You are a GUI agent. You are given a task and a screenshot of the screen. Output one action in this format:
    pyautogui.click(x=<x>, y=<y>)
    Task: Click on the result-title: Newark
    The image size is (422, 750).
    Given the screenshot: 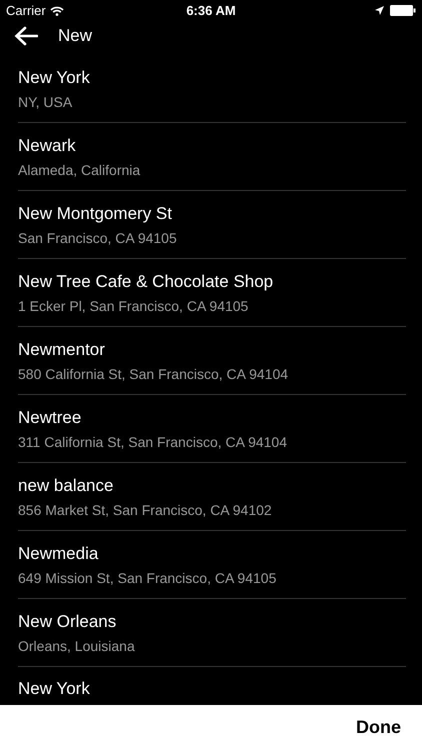 What is the action you would take?
    pyautogui.click(x=212, y=146)
    